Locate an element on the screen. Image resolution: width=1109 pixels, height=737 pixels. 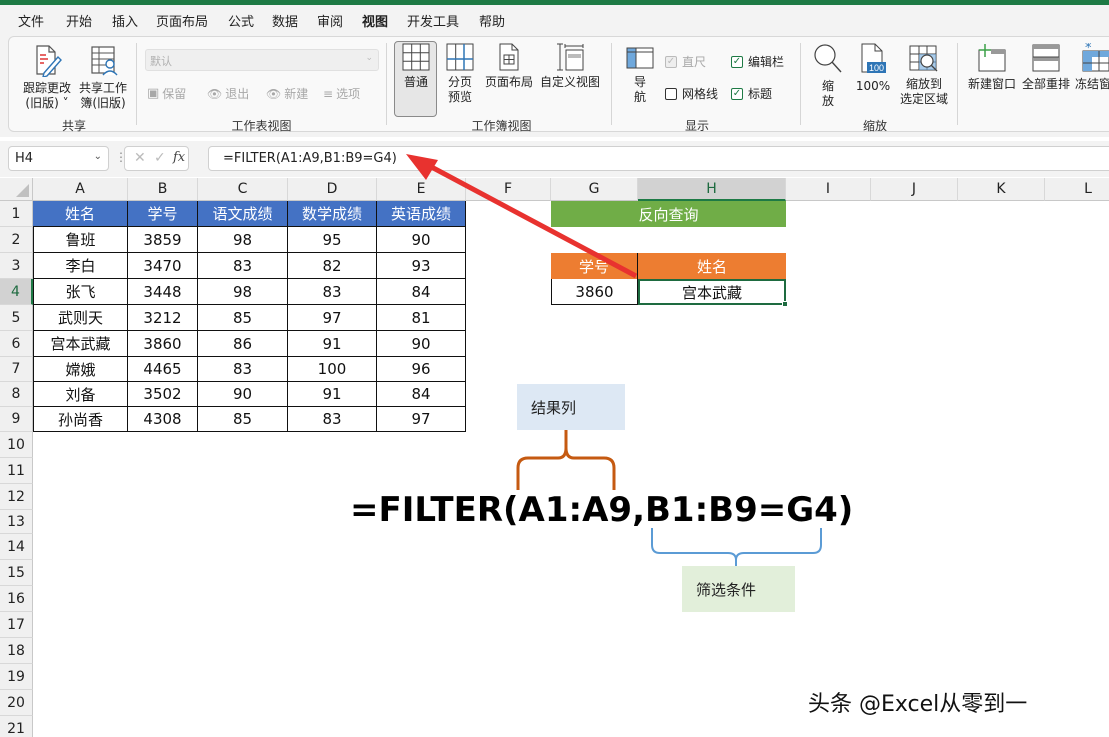
lookup-id-header-cell: 学号 is located at coordinates (594, 266).